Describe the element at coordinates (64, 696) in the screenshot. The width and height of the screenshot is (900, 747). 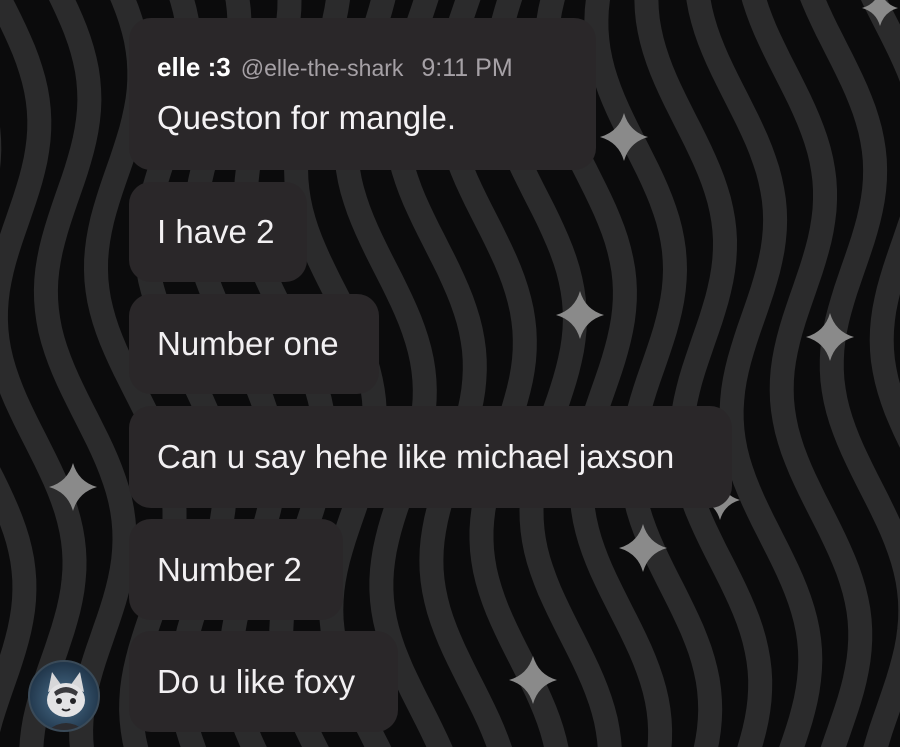
I see `avatar` at that location.